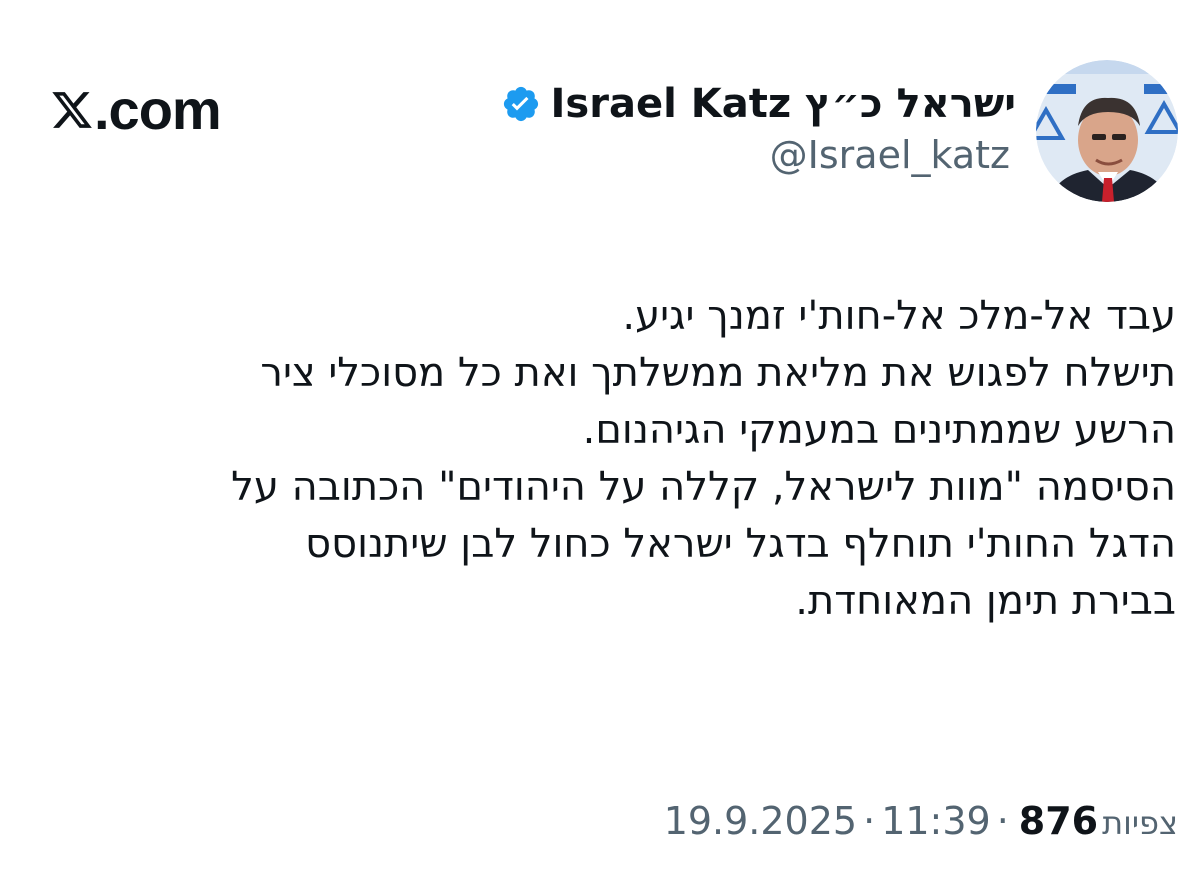 The width and height of the screenshot is (1198, 887). What do you see at coordinates (520, 104) in the screenshot?
I see `verified-badge-icon` at bounding box center [520, 104].